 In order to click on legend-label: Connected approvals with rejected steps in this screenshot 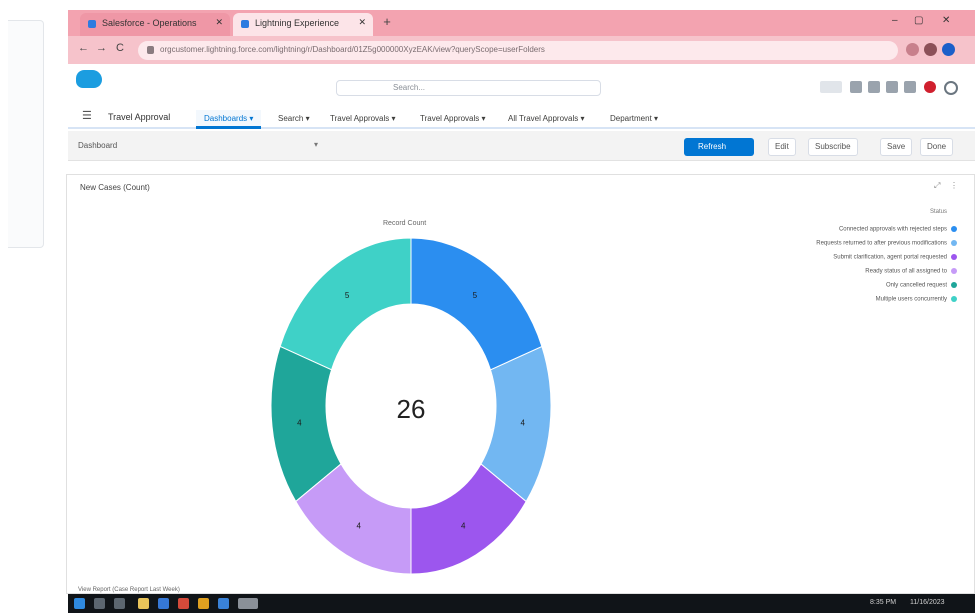, I will do `click(892, 229)`.